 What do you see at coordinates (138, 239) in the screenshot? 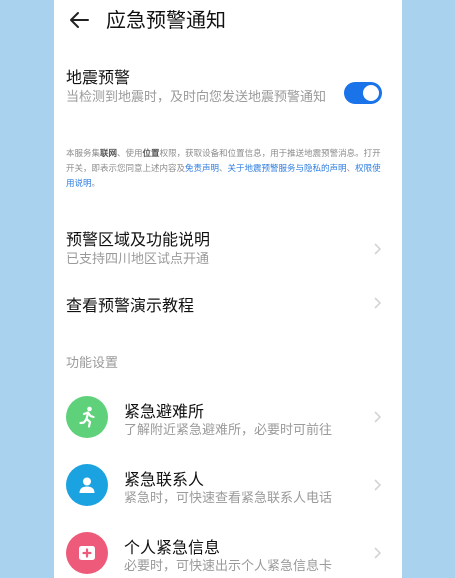
I see `warning-region-title: 预警区域及功能说明` at bounding box center [138, 239].